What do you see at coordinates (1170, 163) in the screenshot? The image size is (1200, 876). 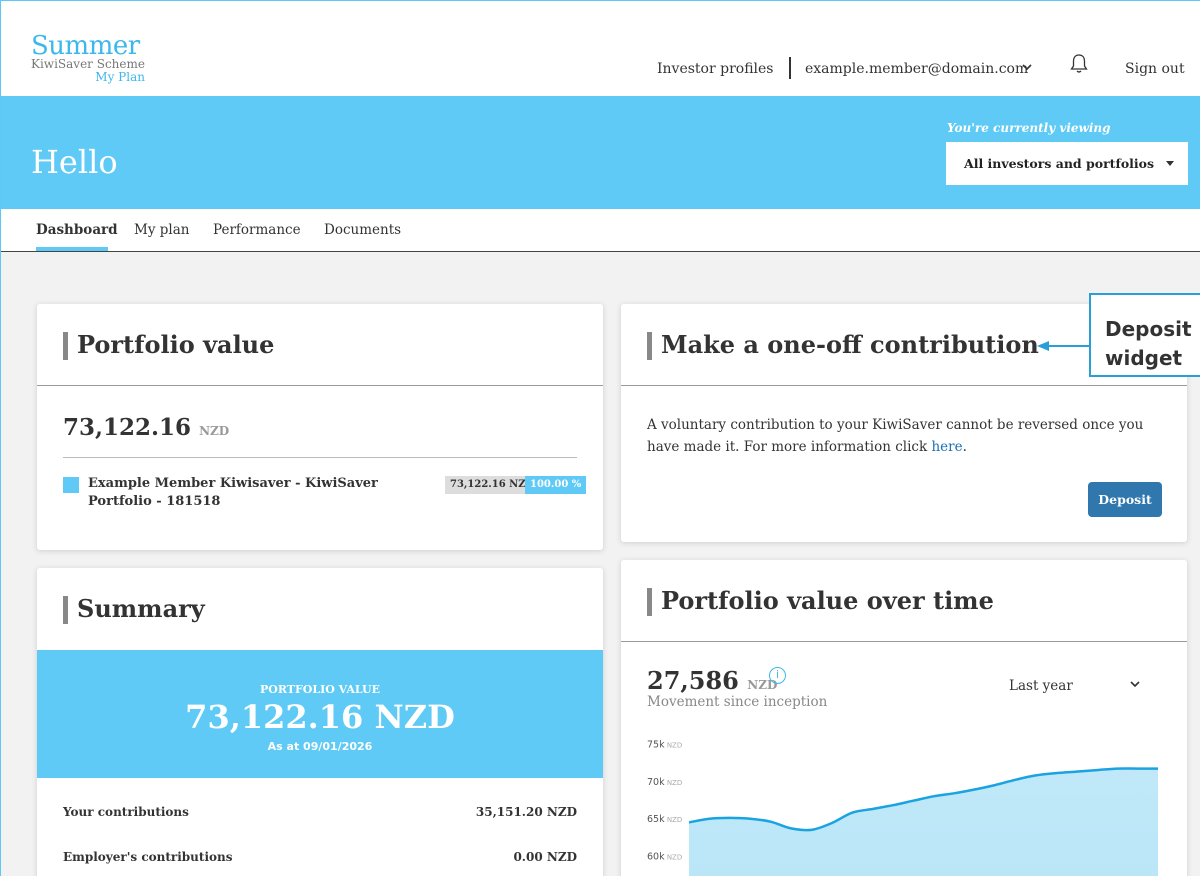 I see `caret-down-icon` at bounding box center [1170, 163].